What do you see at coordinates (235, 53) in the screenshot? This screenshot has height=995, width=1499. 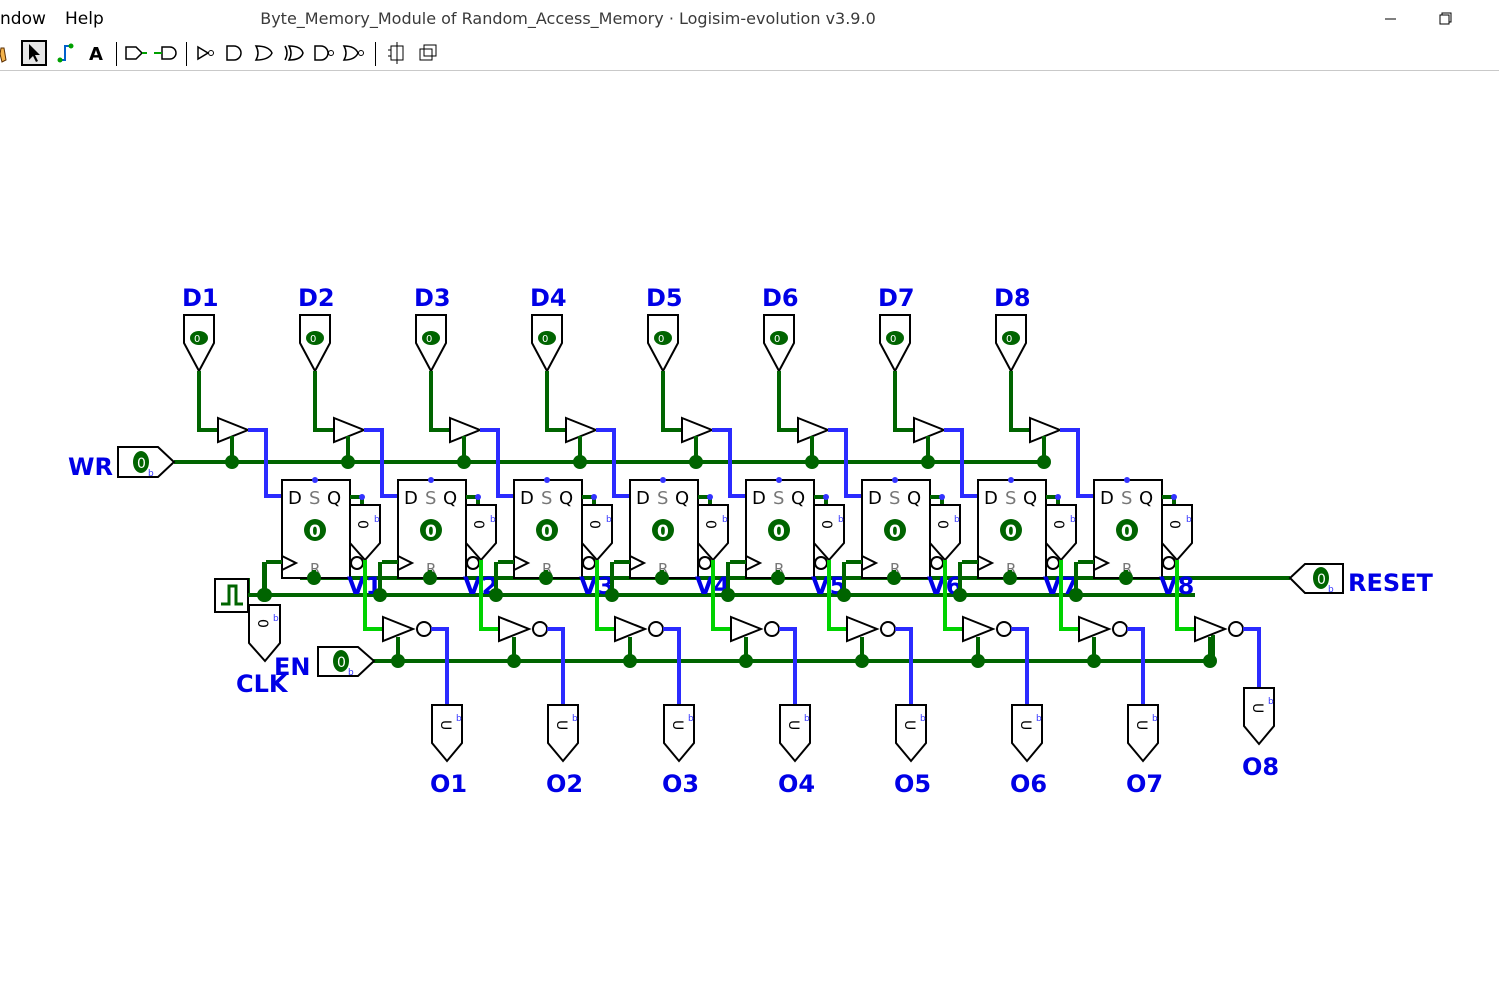 I see `and-gate-icon` at bounding box center [235, 53].